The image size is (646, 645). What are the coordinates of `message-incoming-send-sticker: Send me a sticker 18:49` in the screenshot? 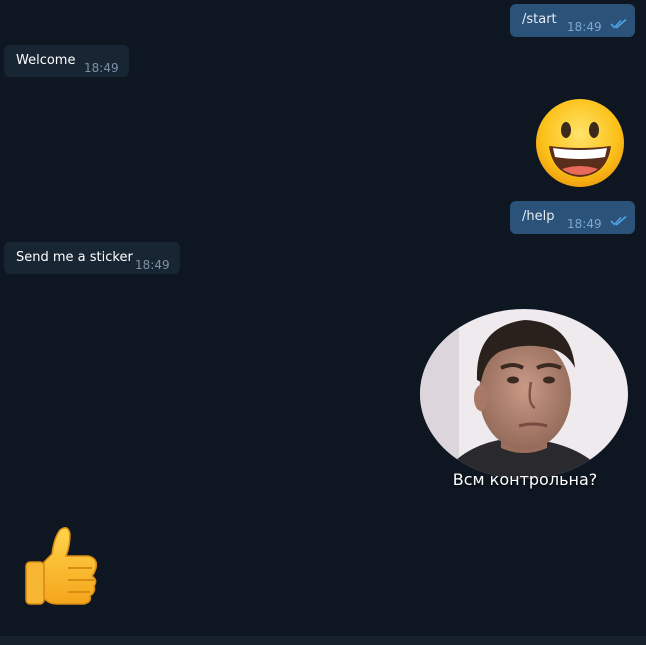 It's located at (92, 258).